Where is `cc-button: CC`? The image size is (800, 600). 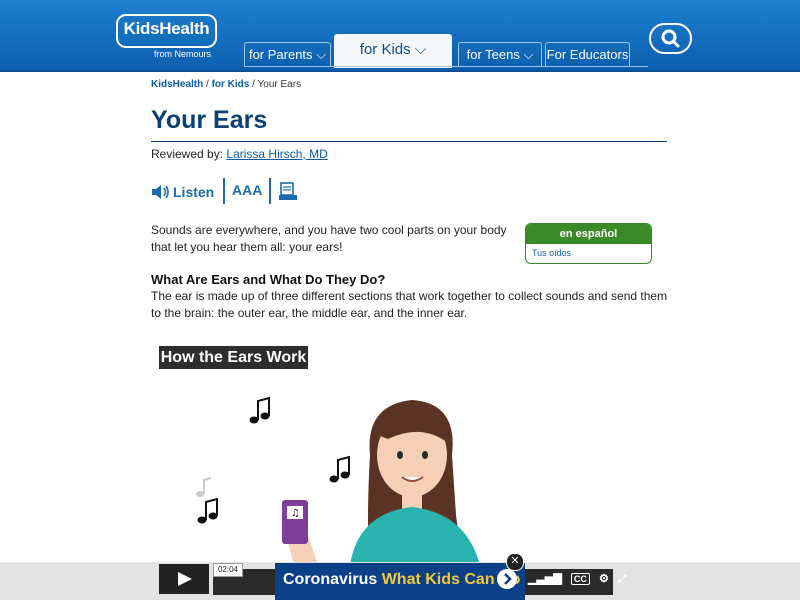
cc-button: CC is located at coordinates (580, 579).